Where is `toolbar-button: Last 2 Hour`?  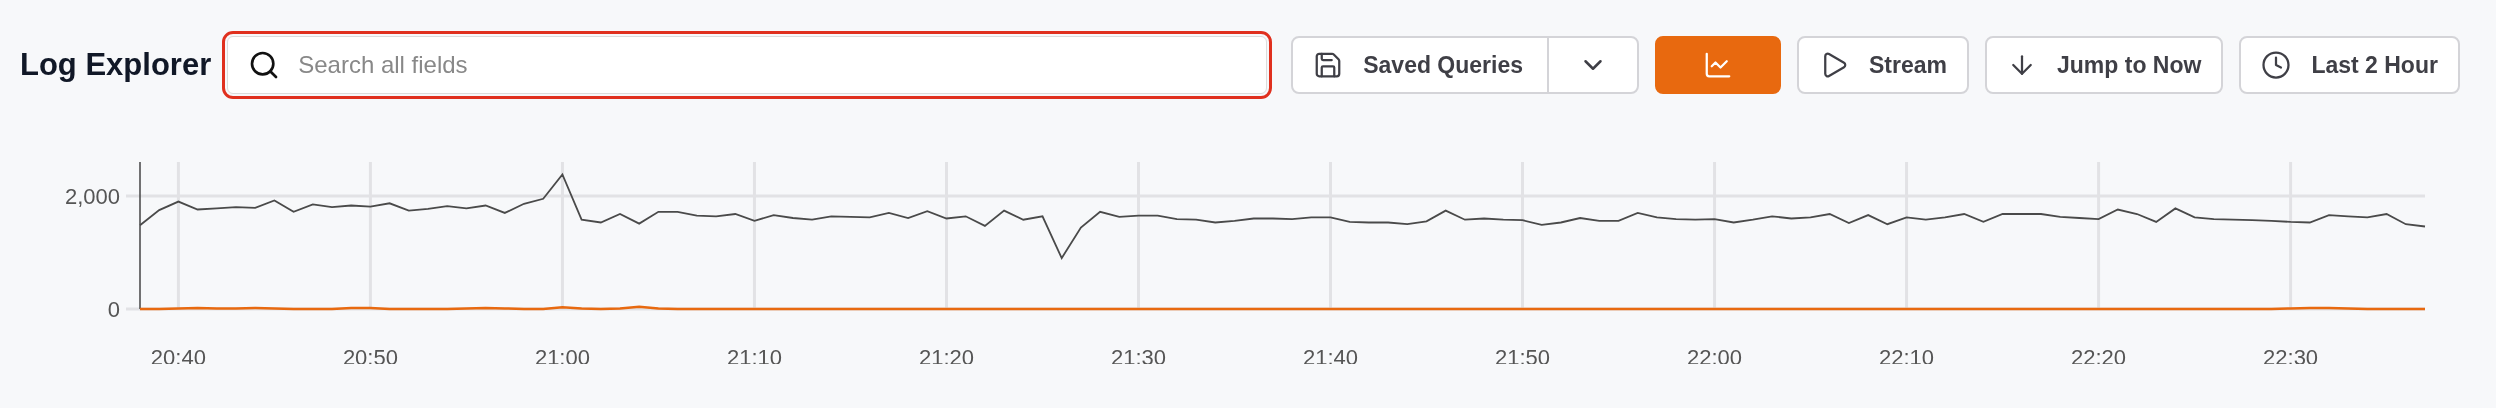 toolbar-button: Last 2 Hour is located at coordinates (2349, 65).